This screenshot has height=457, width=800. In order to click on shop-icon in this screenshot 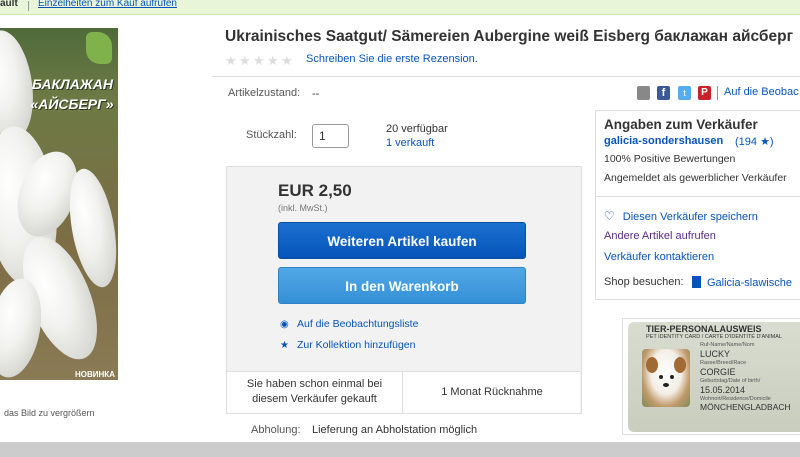, I will do `click(696, 282)`.